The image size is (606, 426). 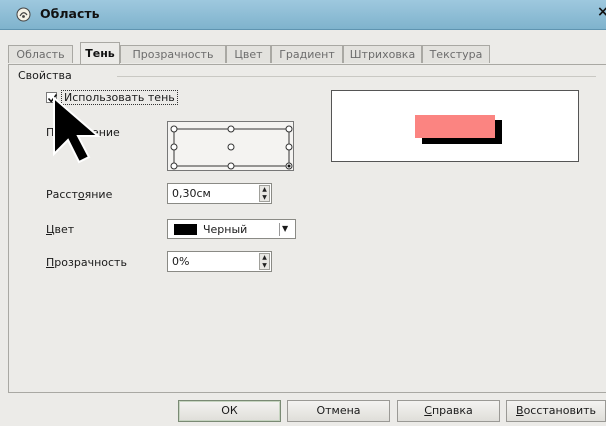 What do you see at coordinates (100, 53) in the screenshot?
I see `tab-shadow: Тень` at bounding box center [100, 53].